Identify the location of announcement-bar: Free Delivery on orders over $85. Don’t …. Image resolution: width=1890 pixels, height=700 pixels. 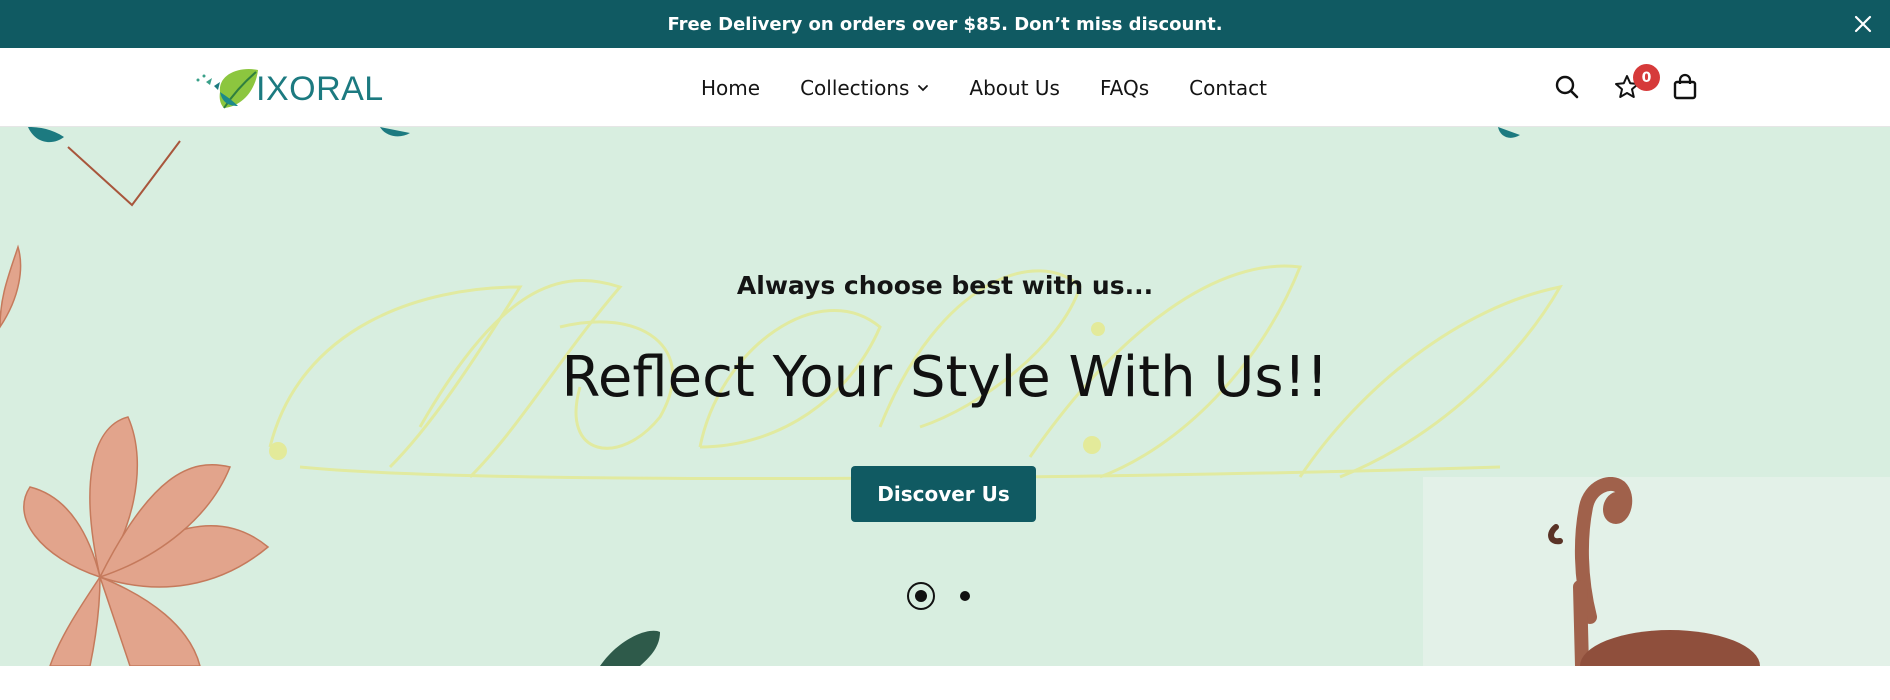
(945, 24).